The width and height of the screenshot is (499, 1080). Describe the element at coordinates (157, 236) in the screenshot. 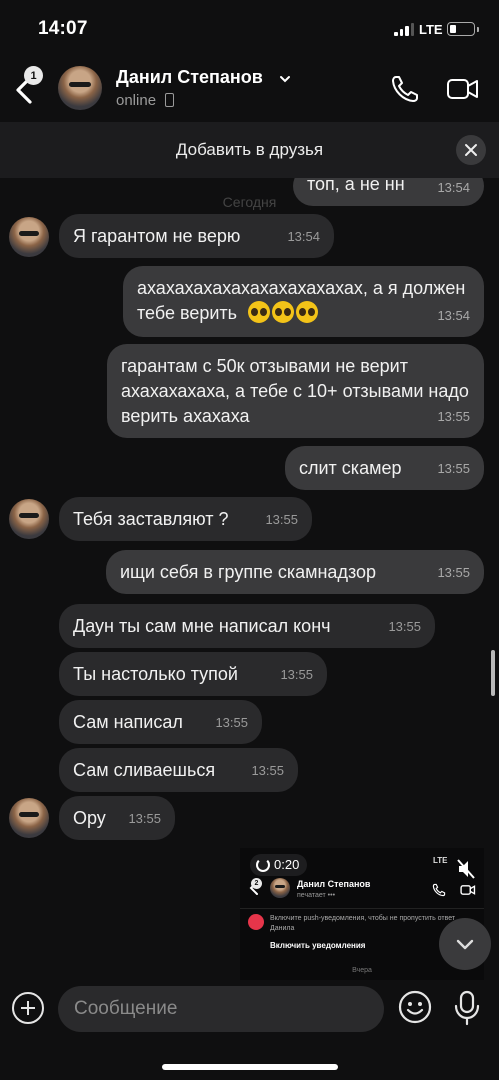

I see `message-text: Я гарантом не верю` at that location.